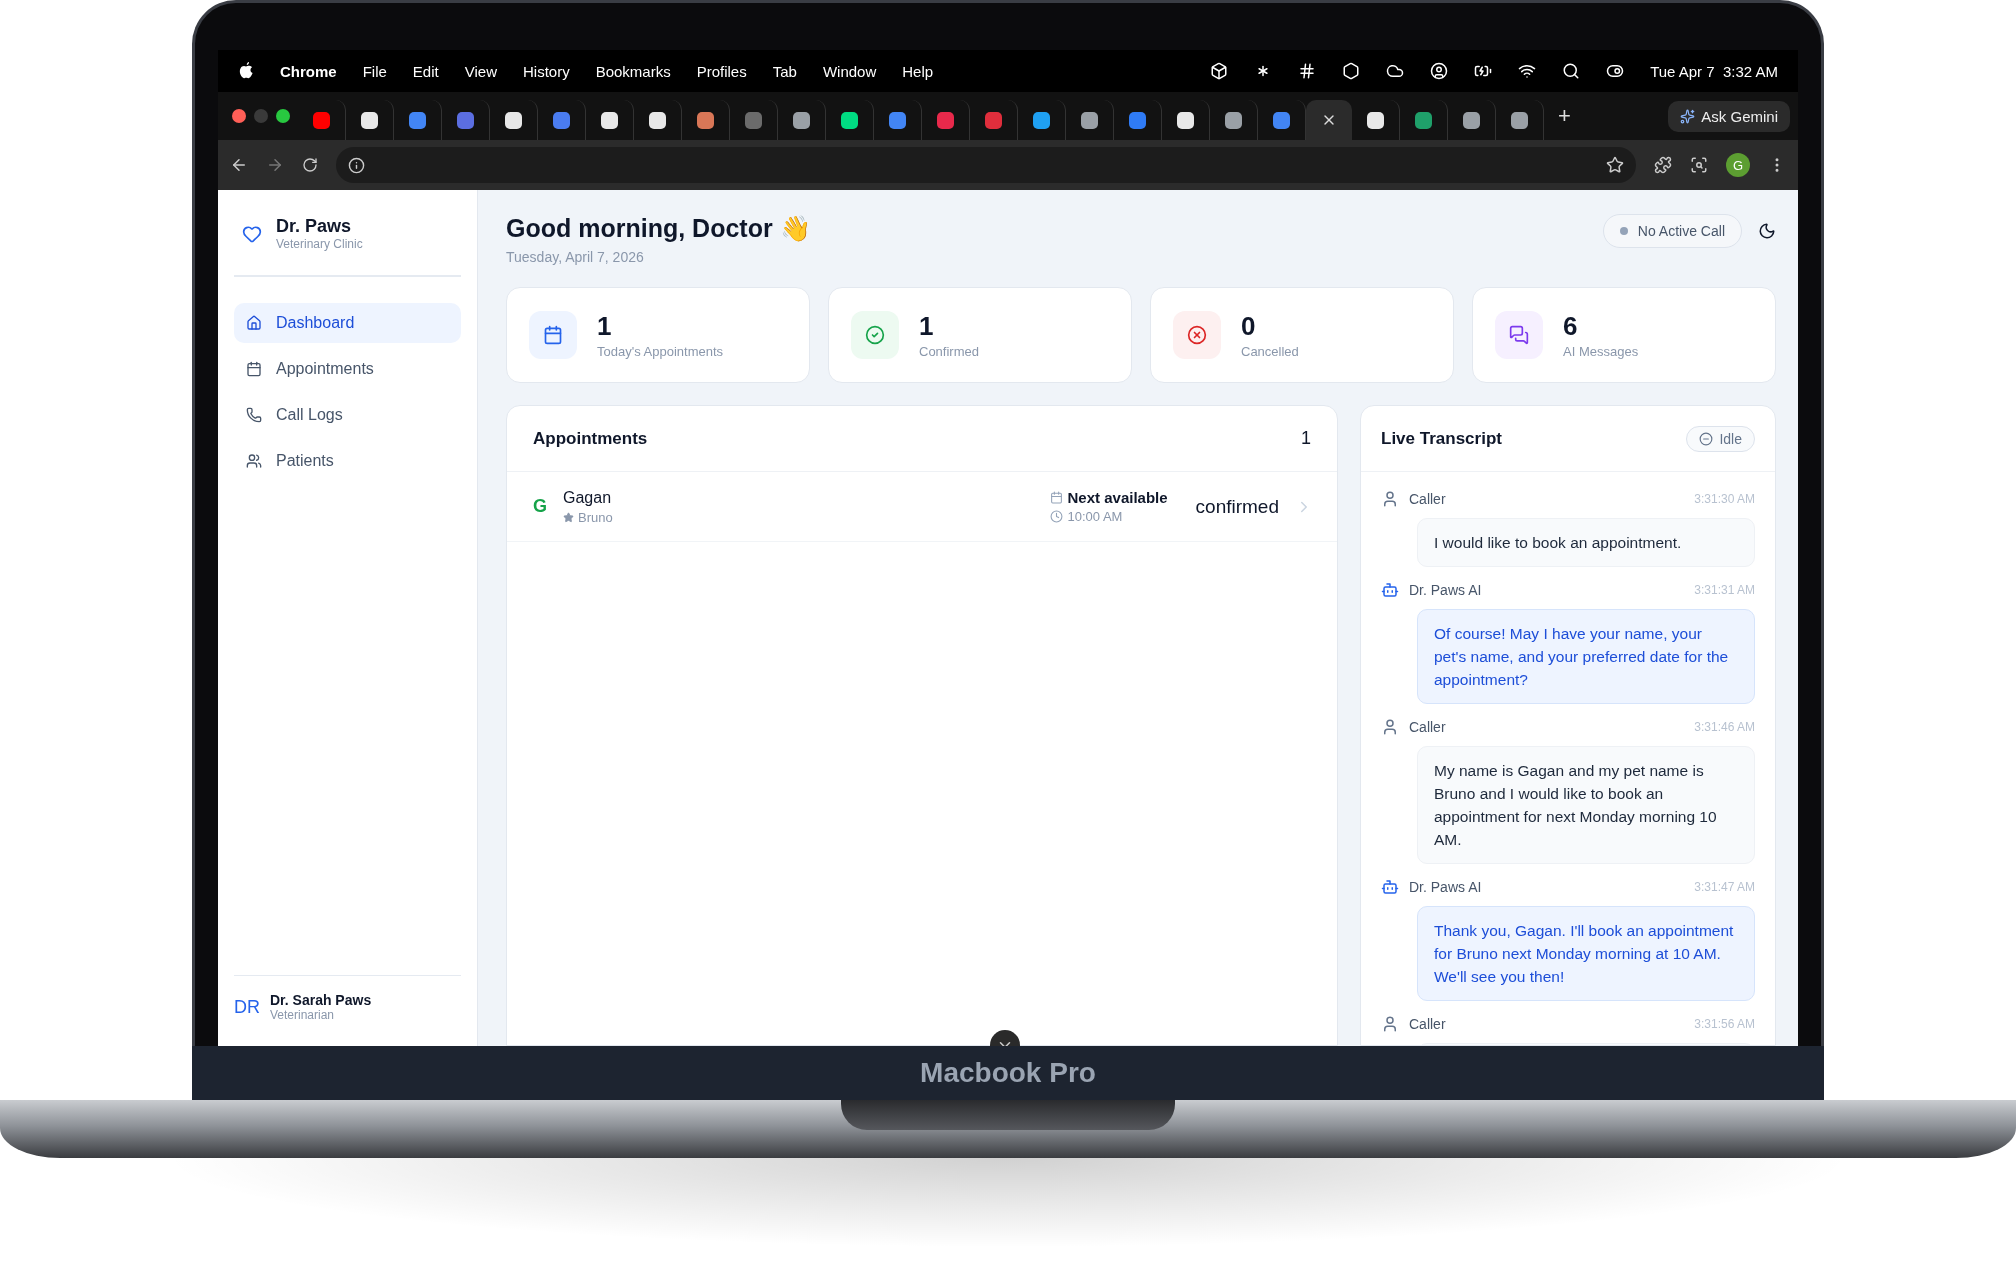 The width and height of the screenshot is (2016, 1270). Describe the element at coordinates (1615, 71) in the screenshot. I see `toggle-icon` at that location.